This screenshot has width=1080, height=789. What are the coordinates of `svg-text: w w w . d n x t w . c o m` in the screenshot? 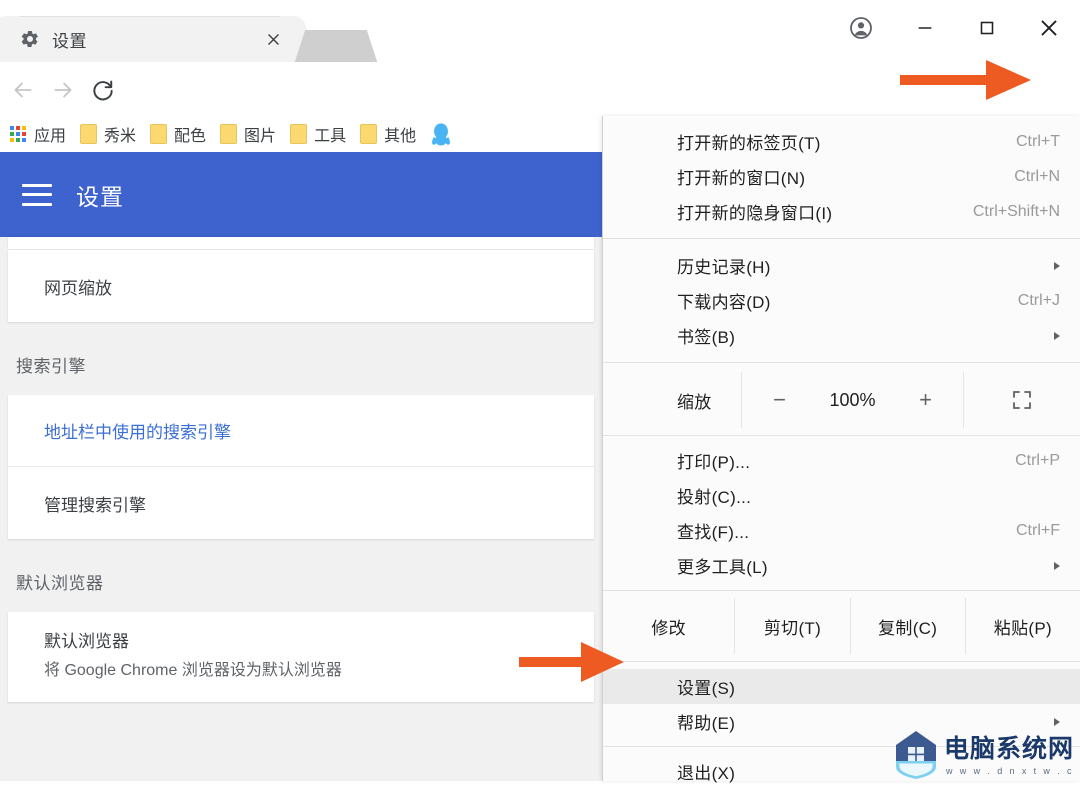 It's located at (1011, 771).